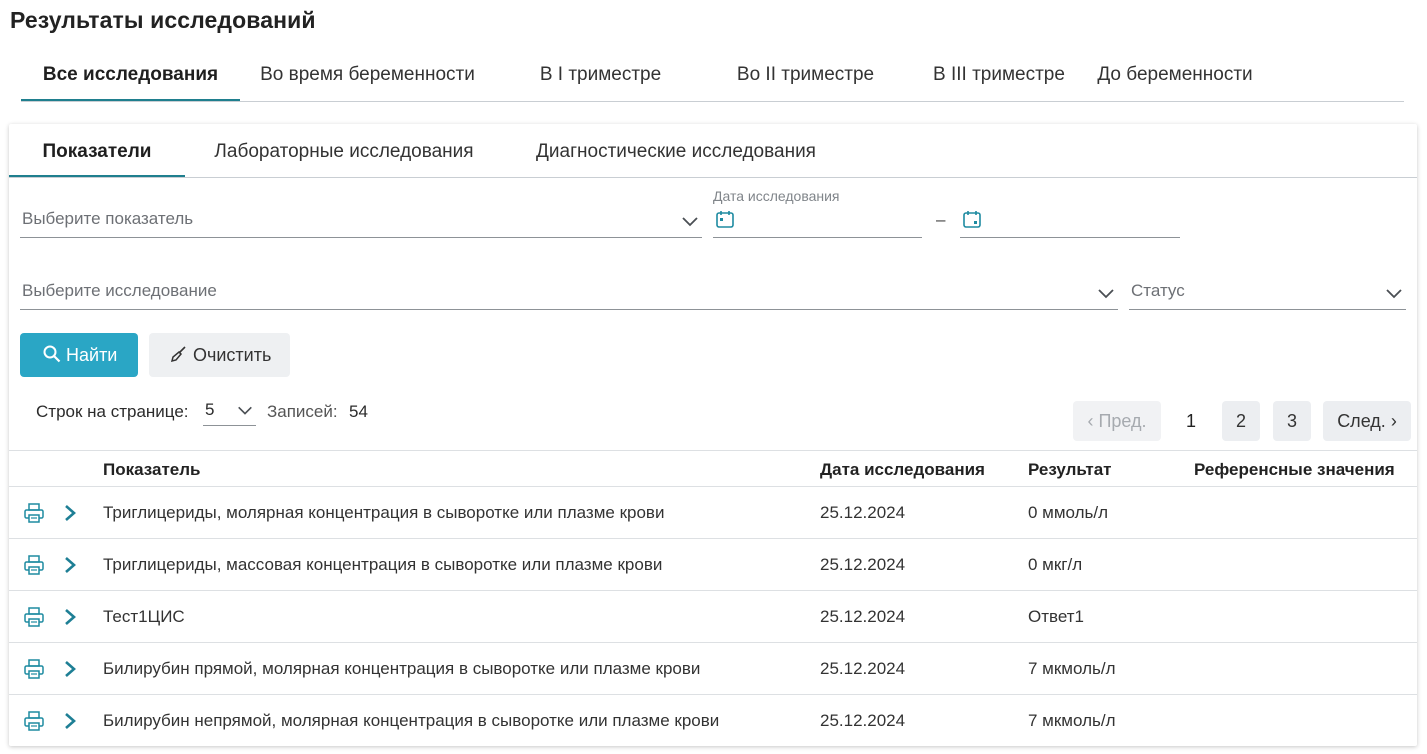  What do you see at coordinates (1070, 470) in the screenshot?
I see `column-header-result: Результат` at bounding box center [1070, 470].